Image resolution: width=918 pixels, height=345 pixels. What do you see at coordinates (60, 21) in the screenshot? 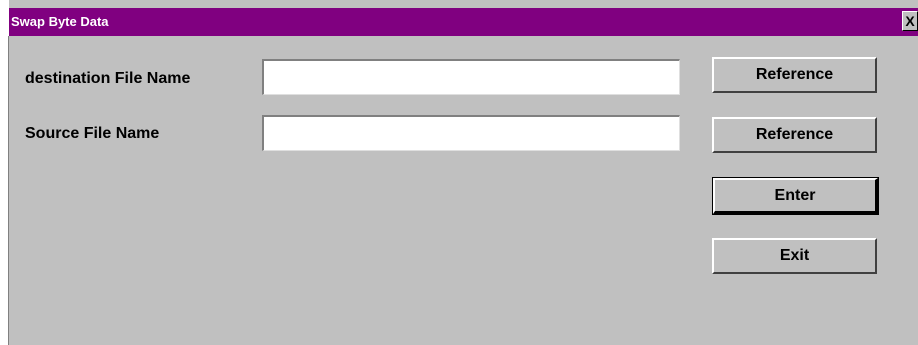
I see `window-title: Swap Byte Data` at bounding box center [60, 21].